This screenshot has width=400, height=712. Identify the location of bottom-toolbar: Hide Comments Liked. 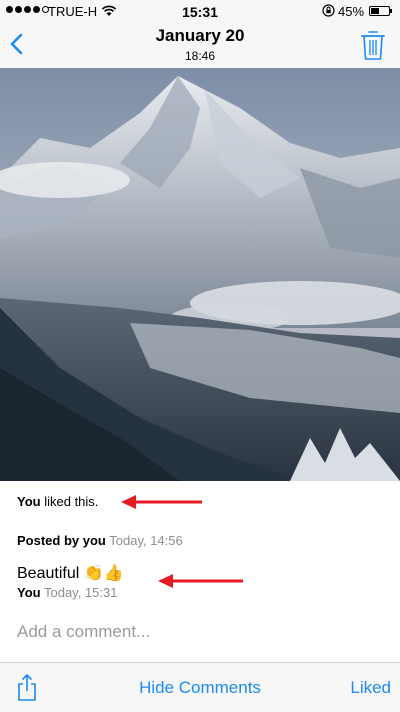
(200, 687).